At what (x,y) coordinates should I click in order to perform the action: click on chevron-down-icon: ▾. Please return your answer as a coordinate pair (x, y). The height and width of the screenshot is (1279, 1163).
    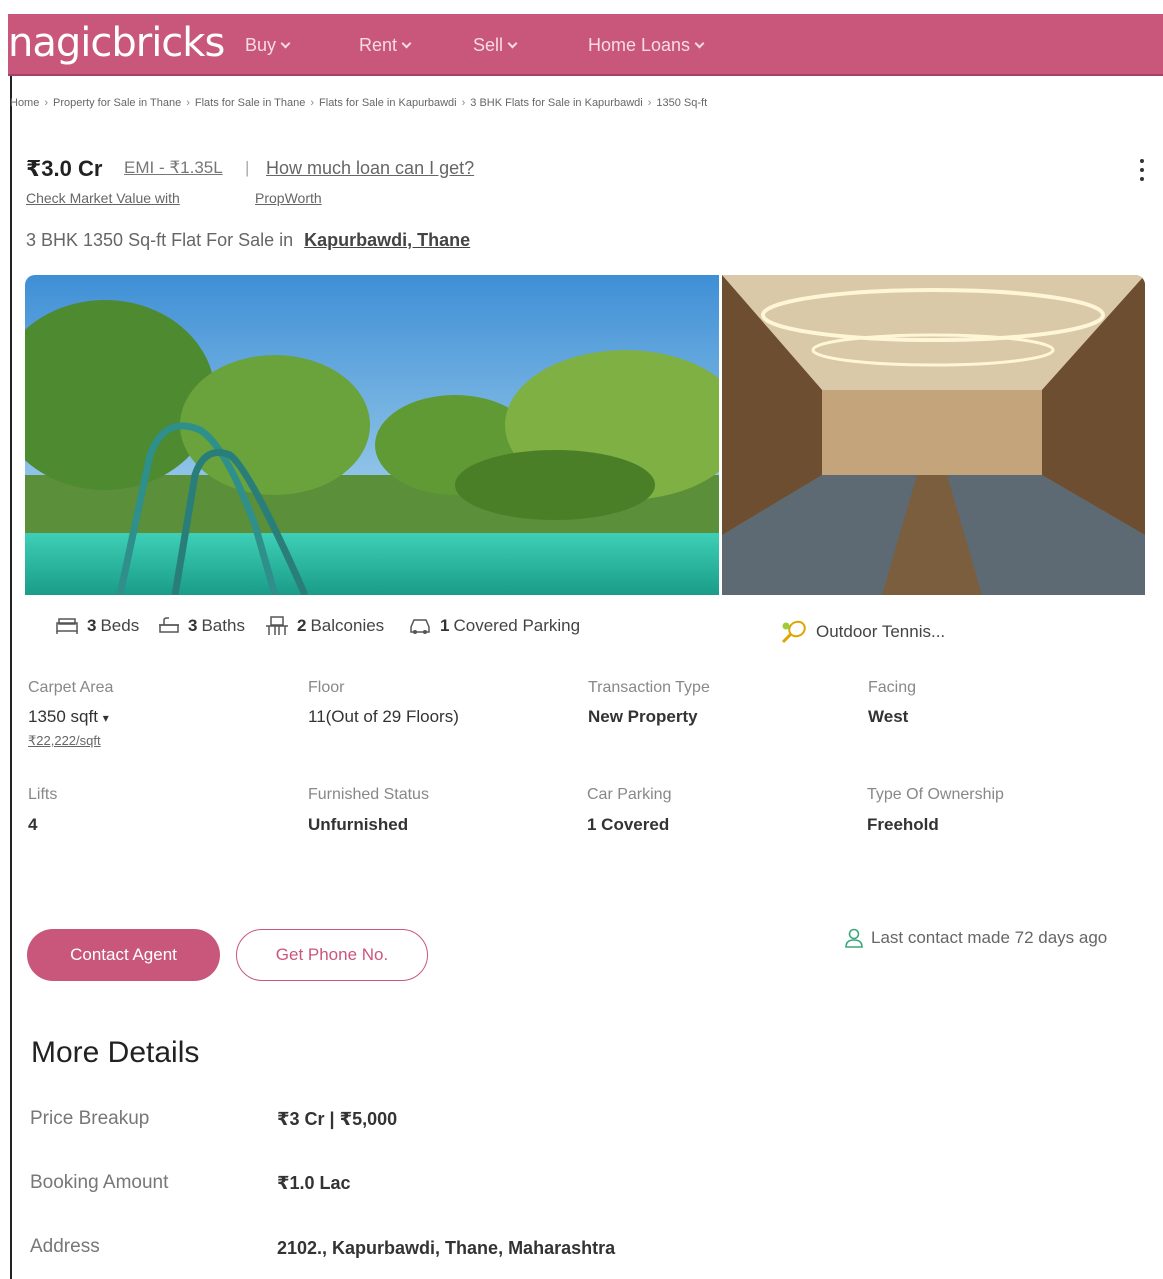
    Looking at the image, I should click on (105, 718).